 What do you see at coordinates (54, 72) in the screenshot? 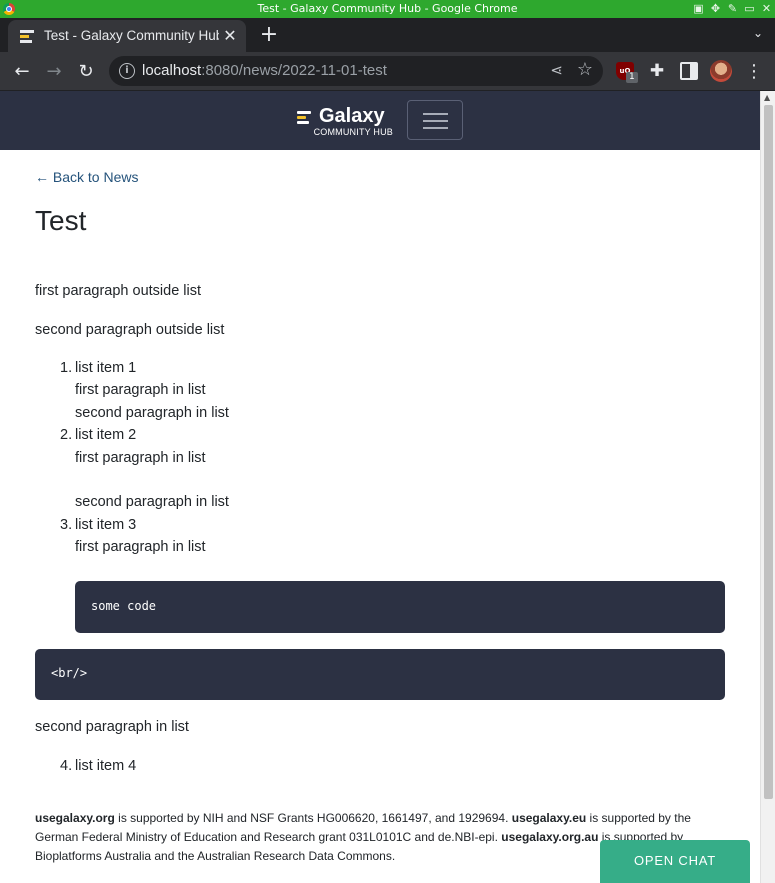
I see `forward-arrow-icon: →` at bounding box center [54, 72].